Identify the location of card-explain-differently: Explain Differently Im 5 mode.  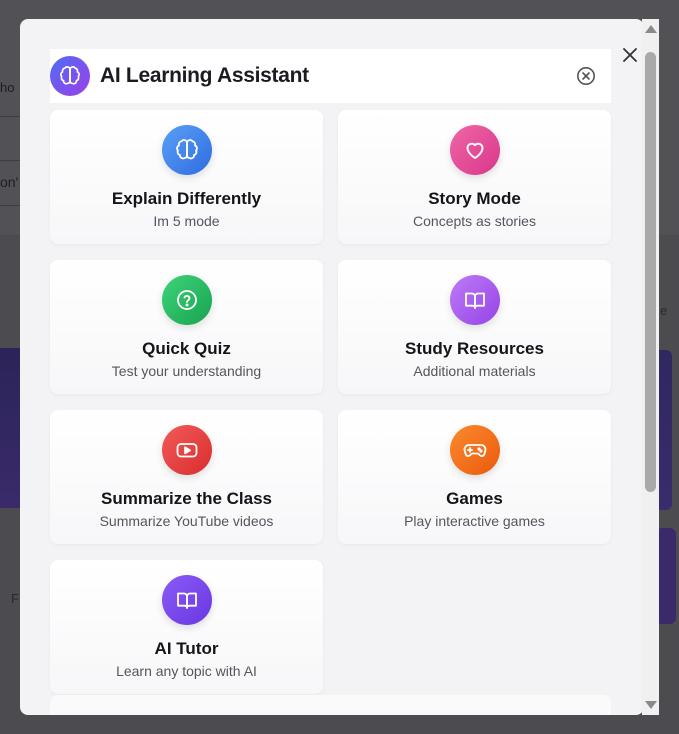
(186, 177).